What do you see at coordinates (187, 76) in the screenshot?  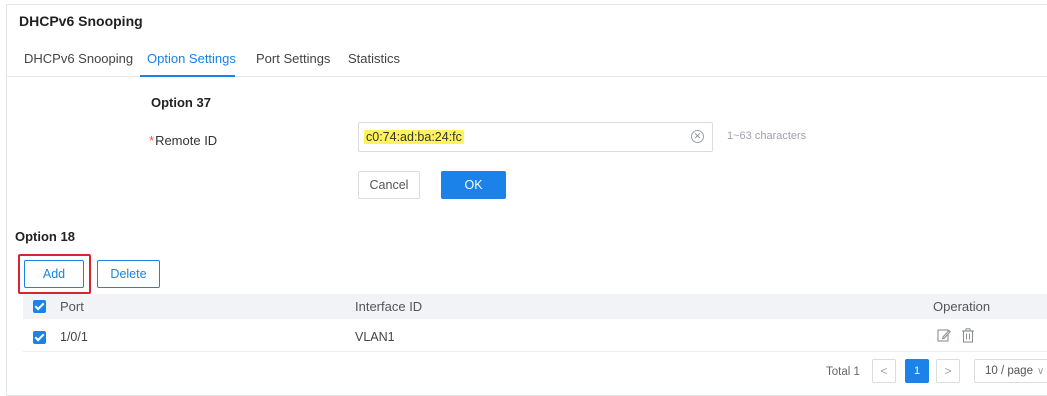 I see `active-tab-indicator` at bounding box center [187, 76].